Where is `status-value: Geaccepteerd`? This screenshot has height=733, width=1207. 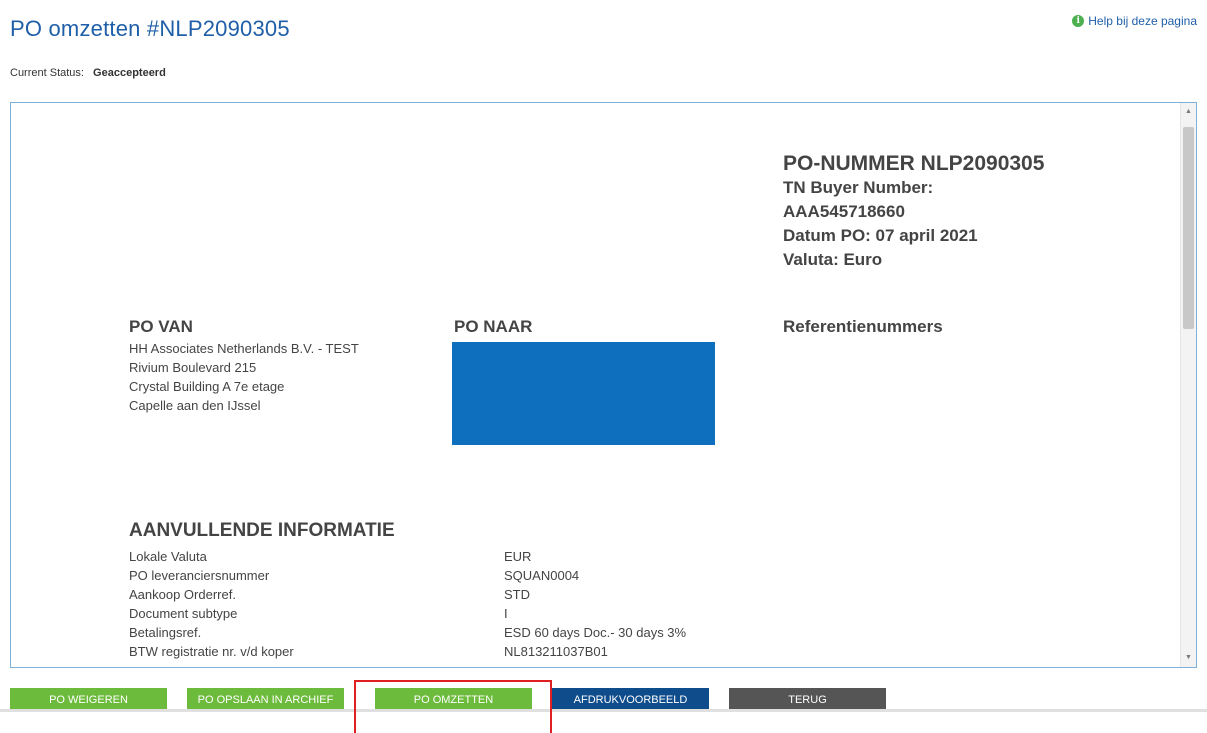
status-value: Geaccepteerd is located at coordinates (129, 73).